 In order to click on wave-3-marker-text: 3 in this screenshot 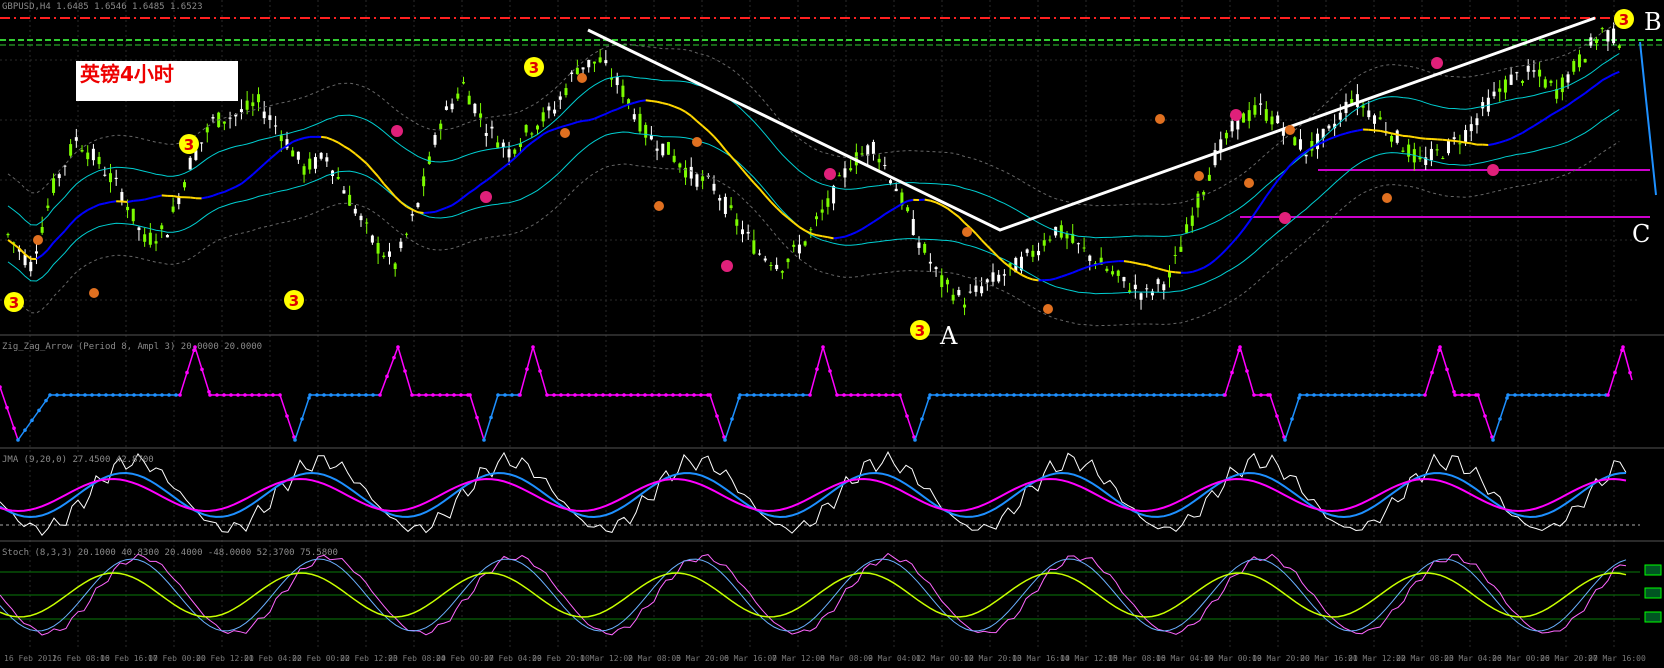, I will do `click(1624, 20)`.